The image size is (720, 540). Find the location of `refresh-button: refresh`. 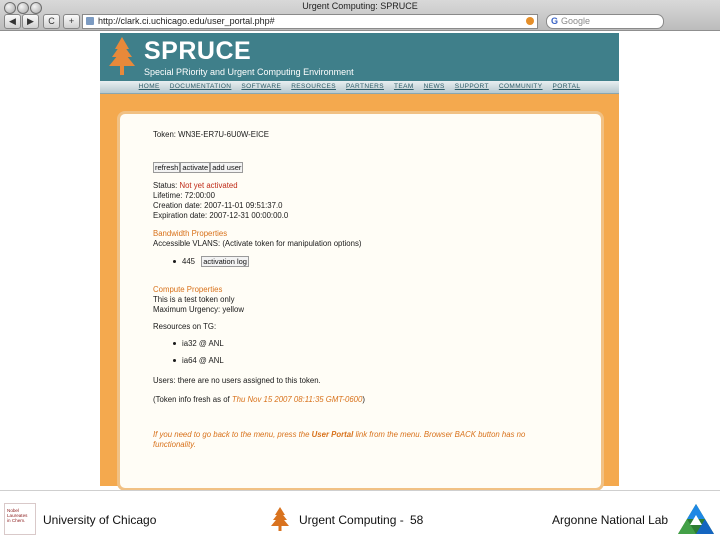

refresh-button: refresh is located at coordinates (167, 167).